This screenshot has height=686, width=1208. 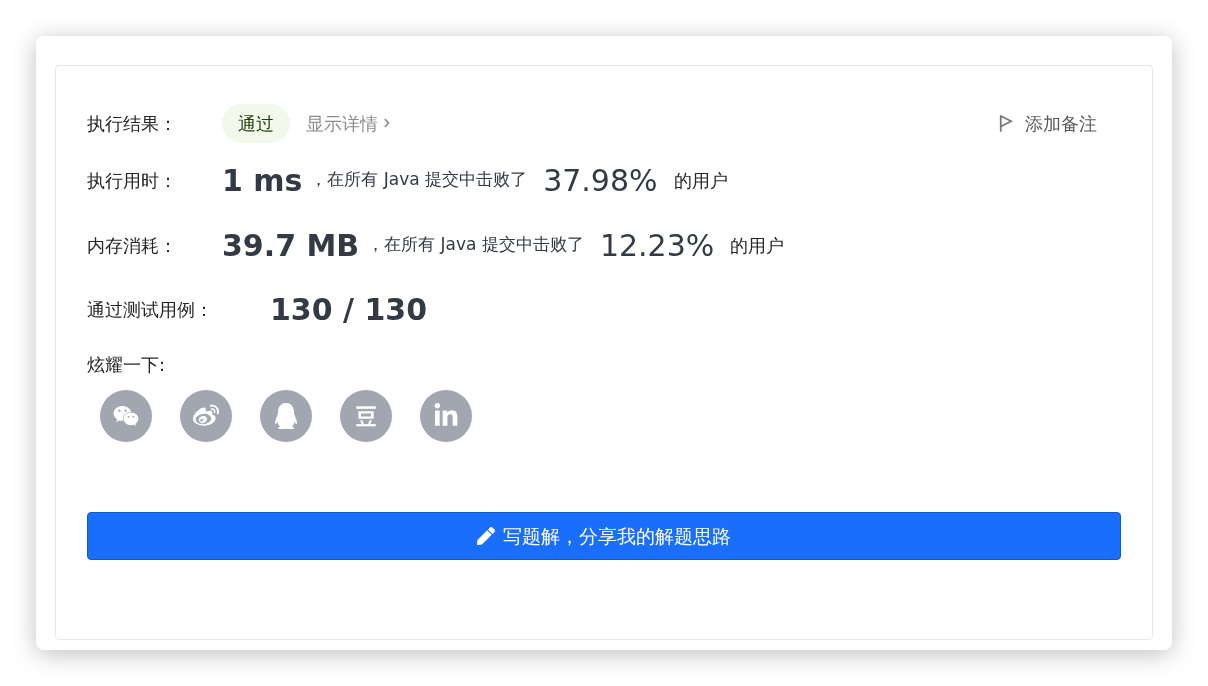 I want to click on douban-icon, so click(x=366, y=416).